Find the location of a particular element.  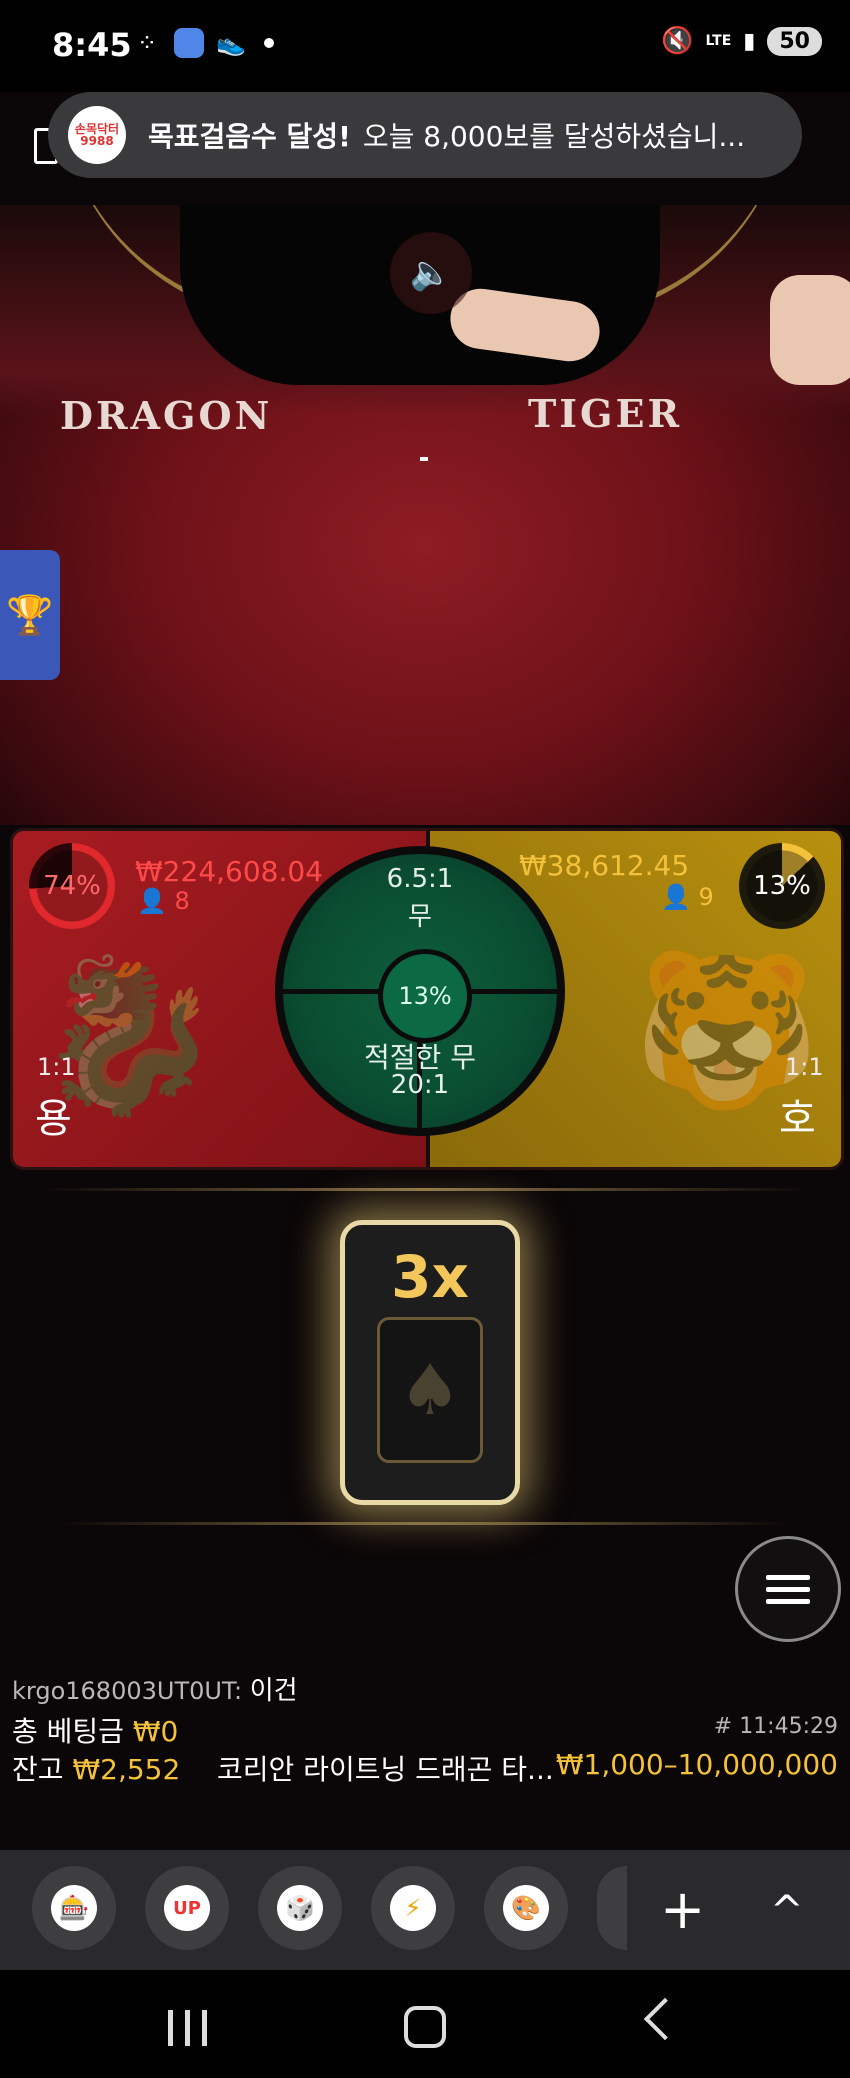

game-shortcut-list: 🎰 UP 🎲 ⚡ 🎨 is located at coordinates (329, 1908).